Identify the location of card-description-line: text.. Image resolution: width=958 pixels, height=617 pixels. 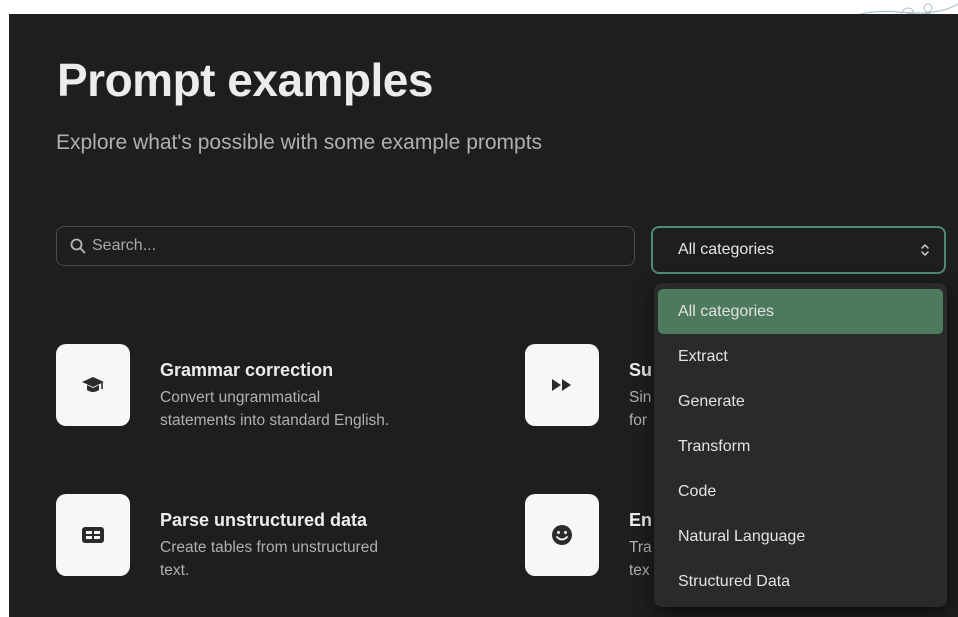
(175, 570).